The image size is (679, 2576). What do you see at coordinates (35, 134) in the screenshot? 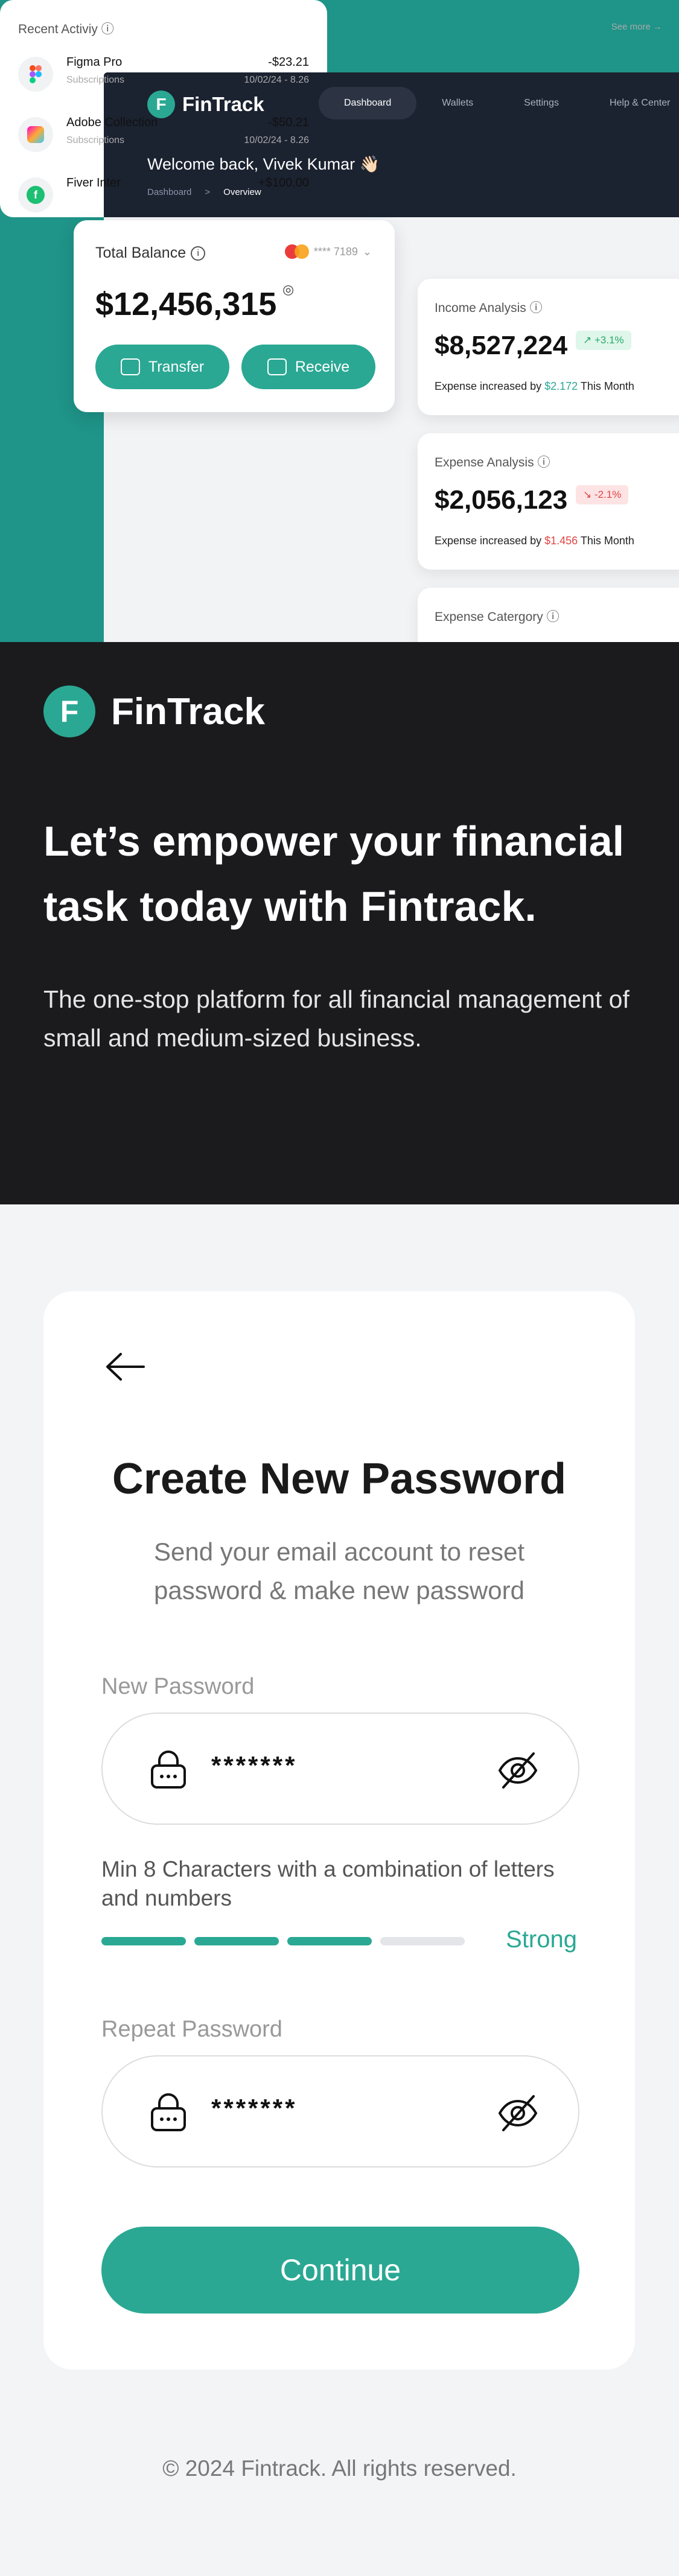
I see `adobe-icon` at bounding box center [35, 134].